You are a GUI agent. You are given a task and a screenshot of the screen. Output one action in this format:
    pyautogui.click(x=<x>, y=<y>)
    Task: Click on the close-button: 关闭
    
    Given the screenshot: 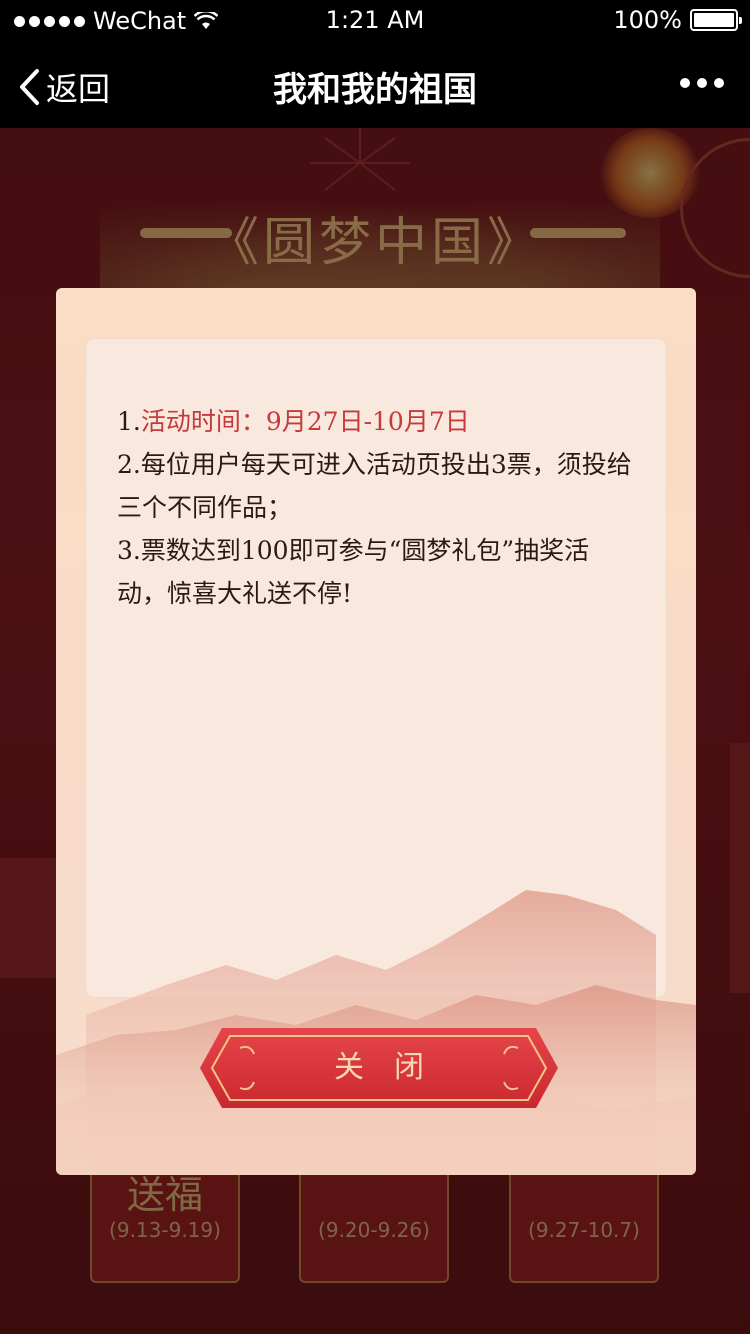 What is the action you would take?
    pyautogui.click(x=379, y=1068)
    